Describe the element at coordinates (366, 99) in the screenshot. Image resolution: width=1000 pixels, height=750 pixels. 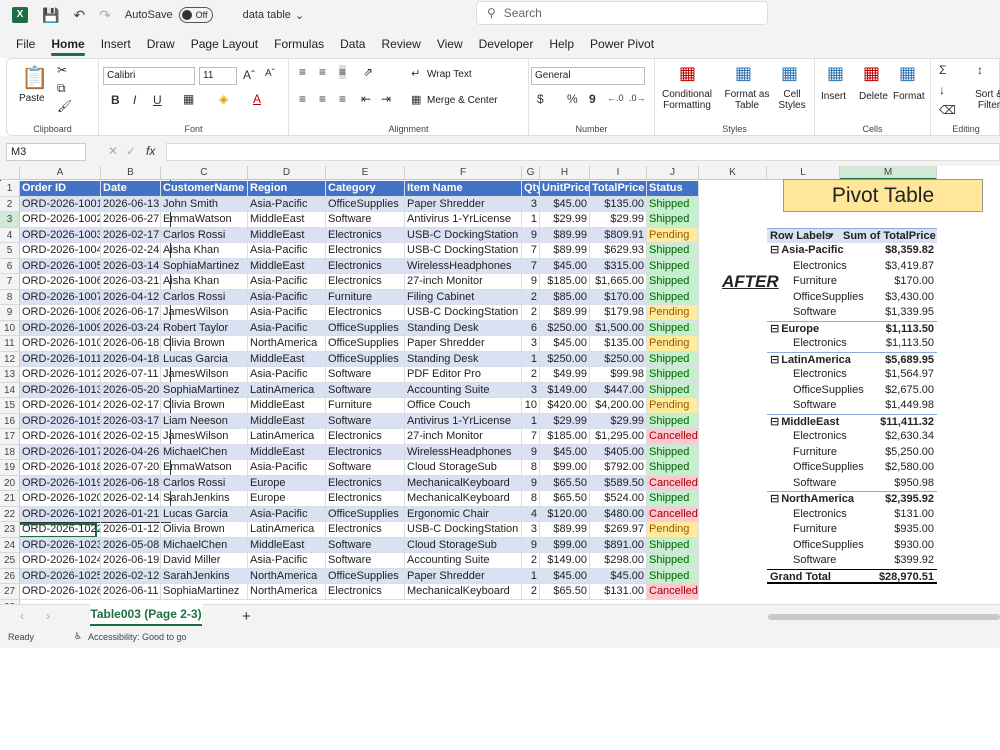
I see `decrease-indent-icon: ⇤` at that location.